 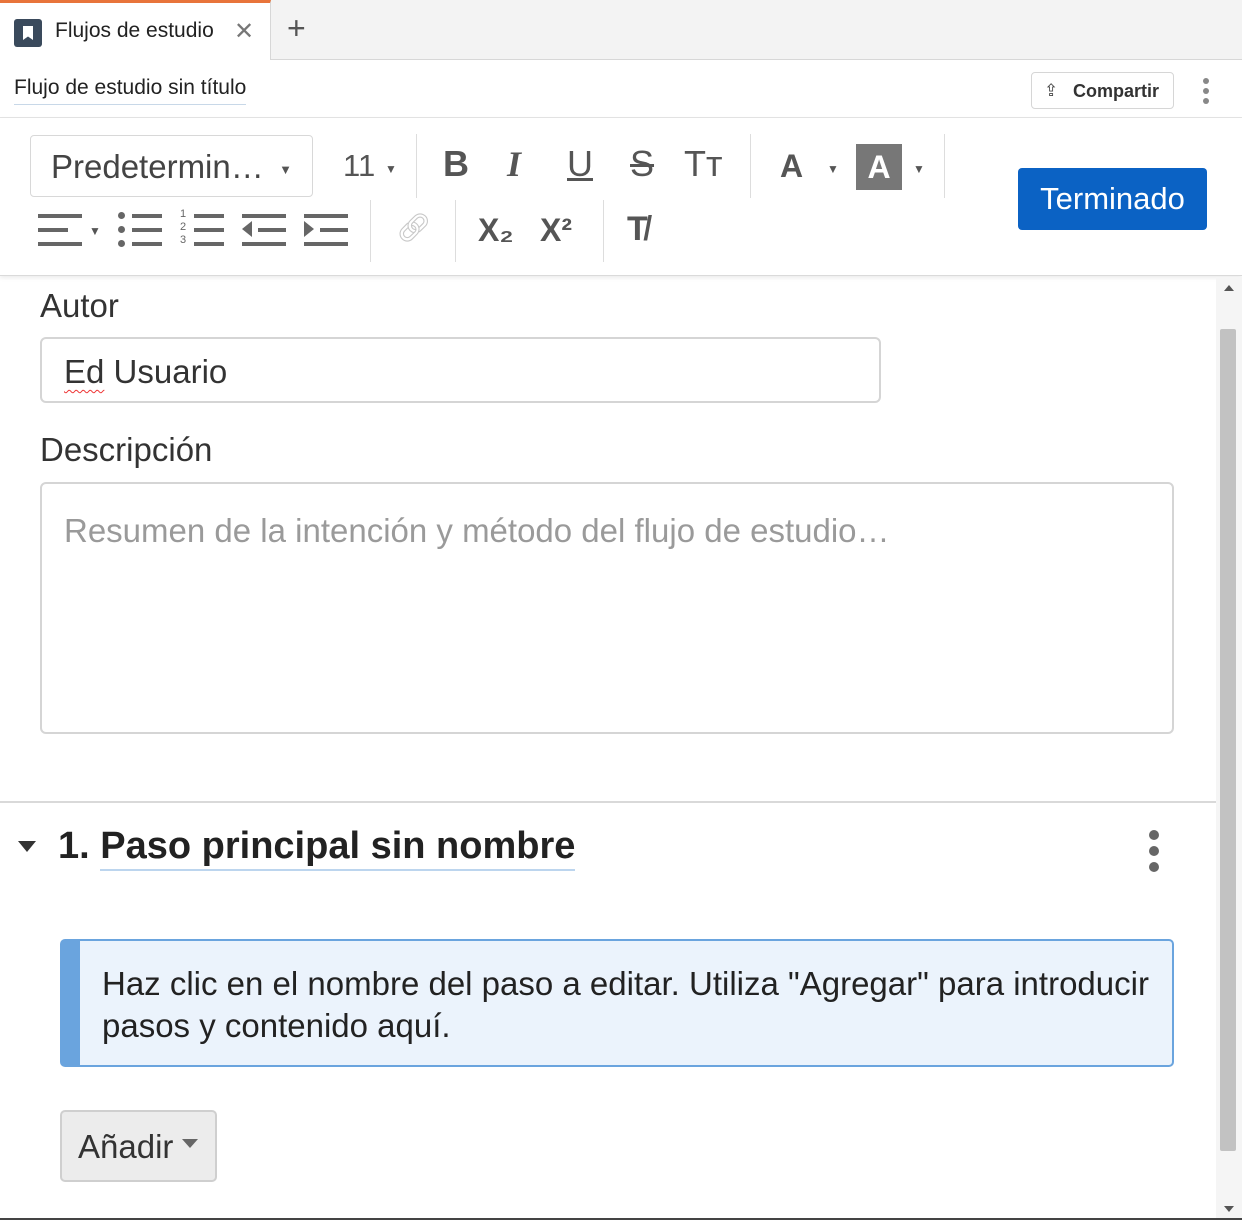 I want to click on clear-formatting-icon: T̸, so click(x=637, y=229).